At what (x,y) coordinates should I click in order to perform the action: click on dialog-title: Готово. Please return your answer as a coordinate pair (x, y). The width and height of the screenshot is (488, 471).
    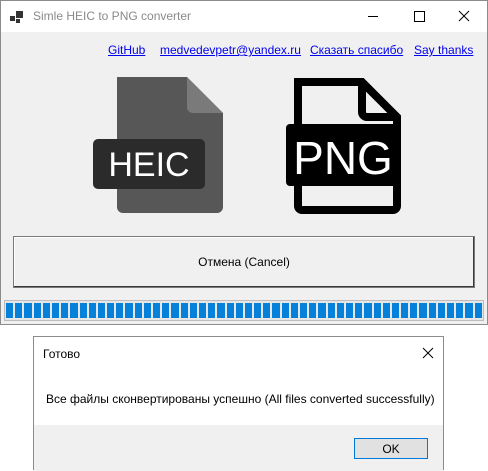
    Looking at the image, I should click on (62, 354).